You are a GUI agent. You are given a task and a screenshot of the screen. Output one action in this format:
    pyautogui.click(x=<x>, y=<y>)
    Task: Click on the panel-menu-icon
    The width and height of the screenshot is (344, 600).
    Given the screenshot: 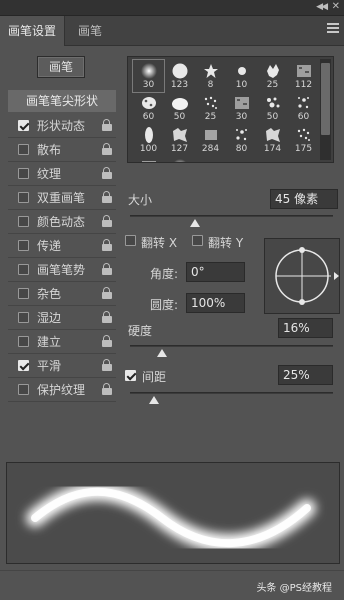 What is the action you would take?
    pyautogui.click(x=333, y=29)
    